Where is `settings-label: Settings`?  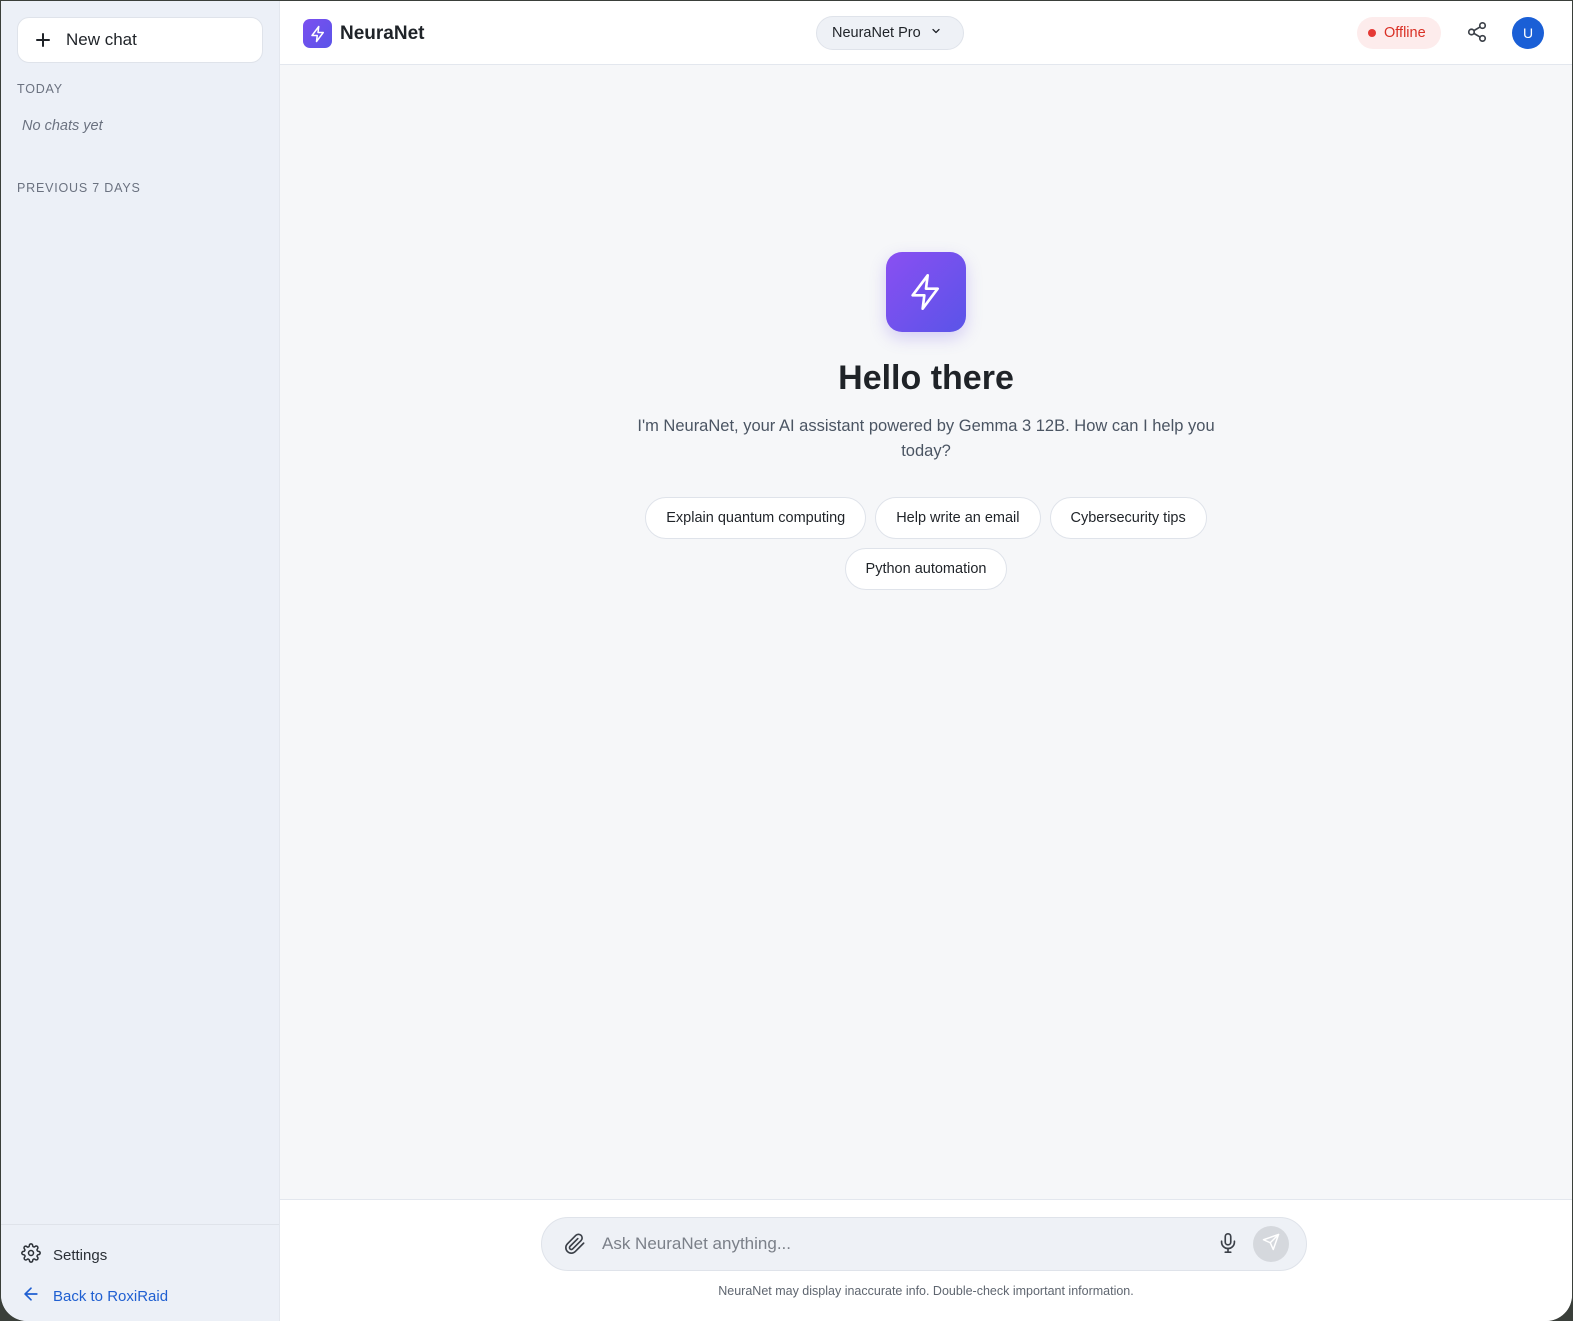 settings-label: Settings is located at coordinates (80, 1255).